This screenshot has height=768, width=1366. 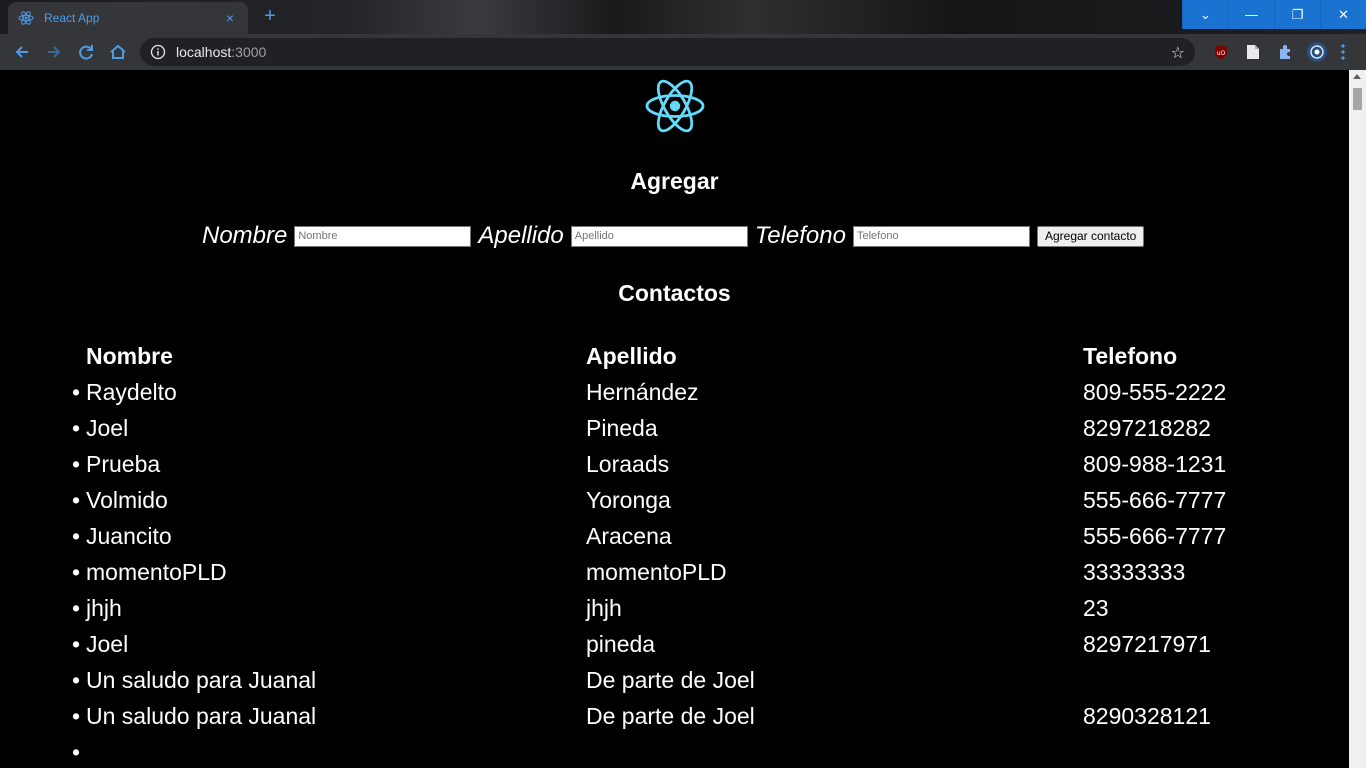 What do you see at coordinates (628, 463) in the screenshot?
I see `cell-apellido: Loraads` at bounding box center [628, 463].